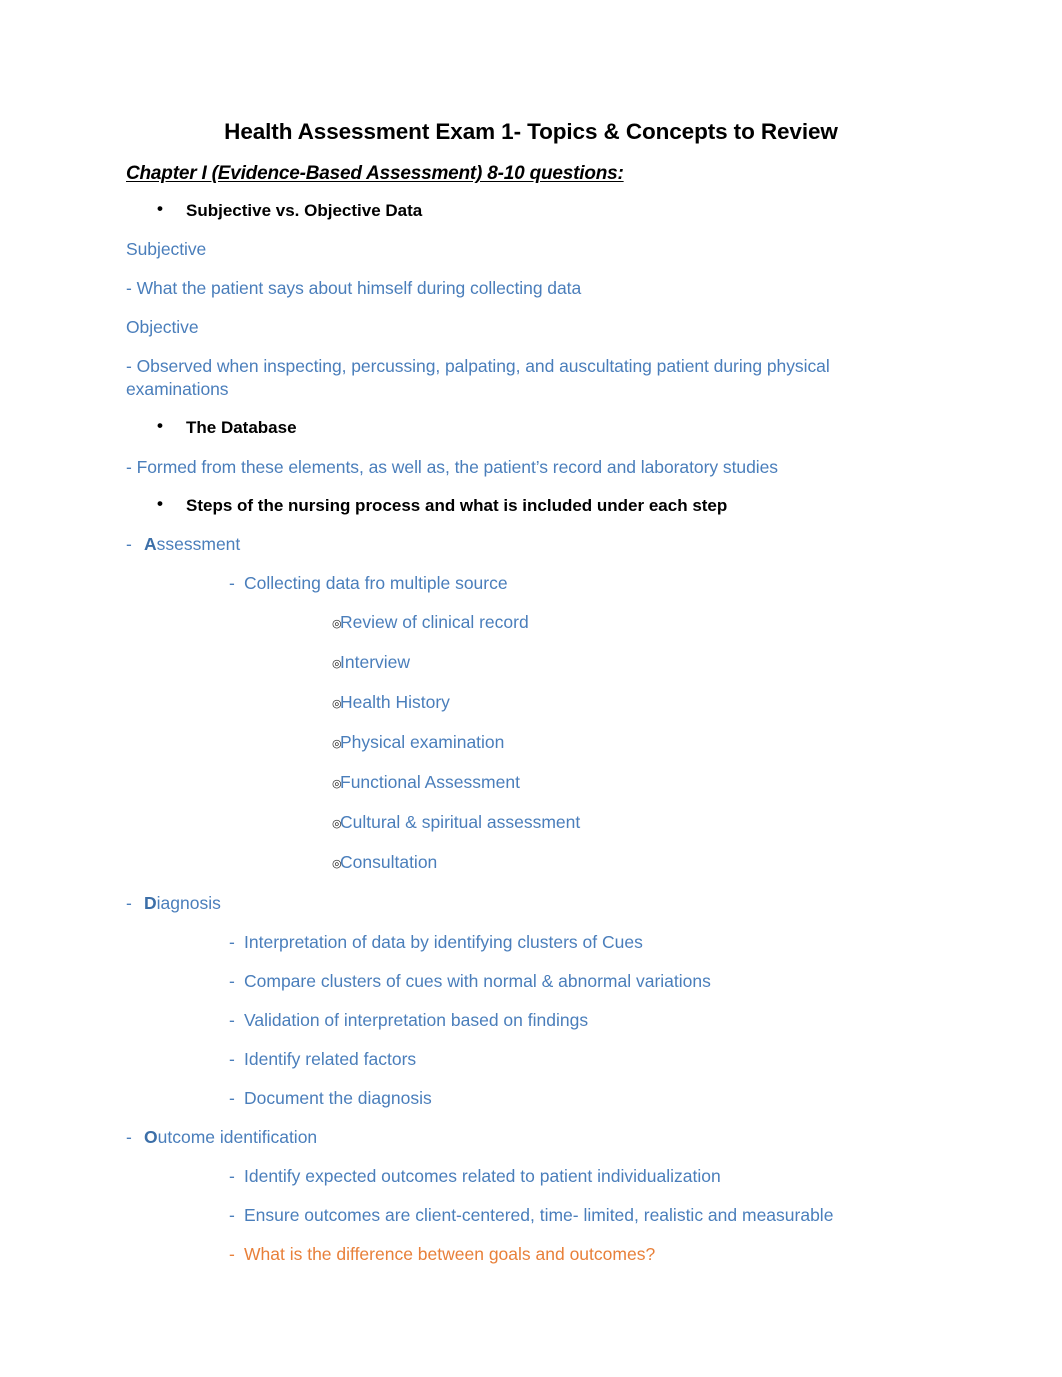  What do you see at coordinates (531, 210) in the screenshot?
I see `bullet-subjective-vs-objective: • Subjective vs. Objective Data` at bounding box center [531, 210].